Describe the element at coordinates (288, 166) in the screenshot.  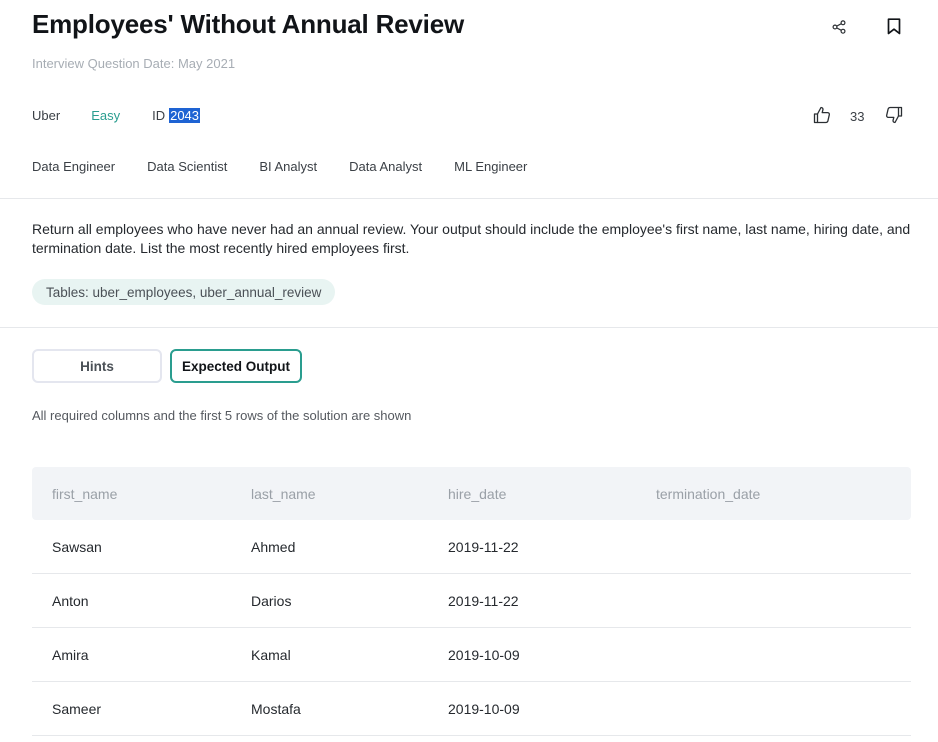
I see `role-tag-bi-analyst: BI Analyst` at that location.